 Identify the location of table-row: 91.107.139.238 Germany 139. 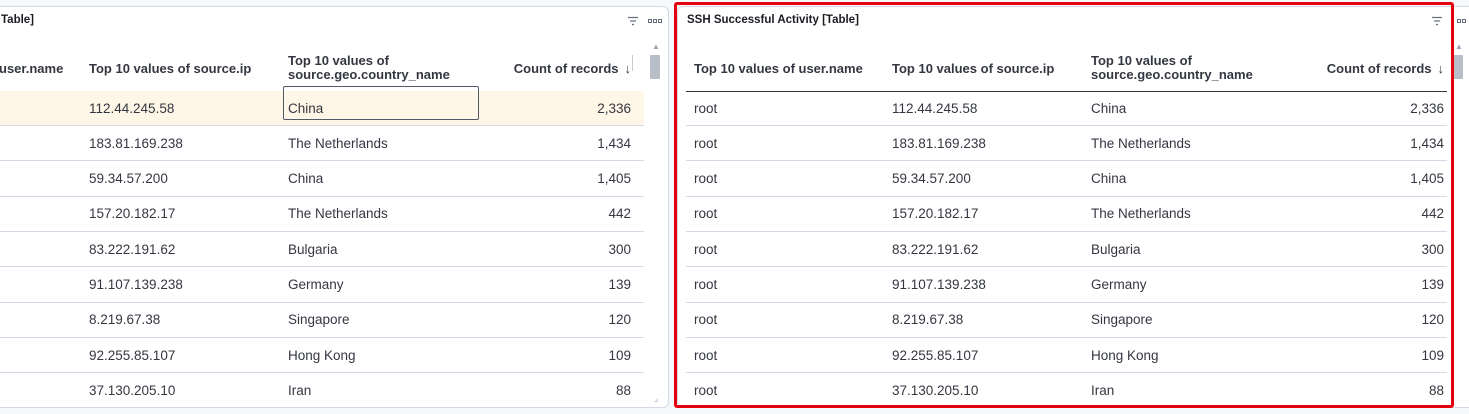
(322, 285).